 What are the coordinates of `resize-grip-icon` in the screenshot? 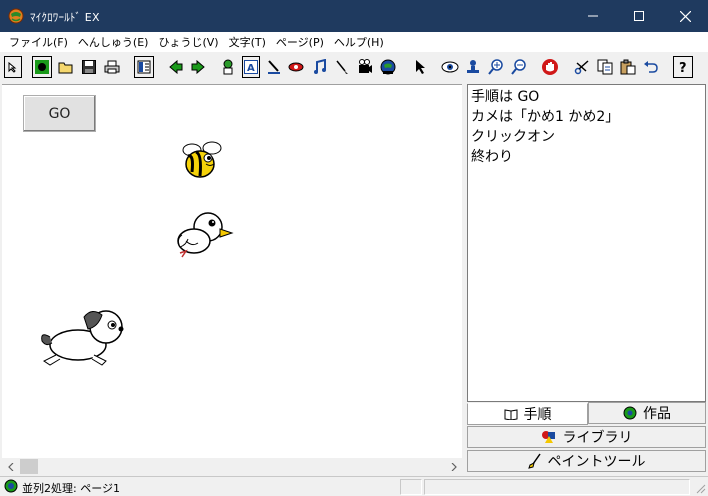 It's located at (700, 488).